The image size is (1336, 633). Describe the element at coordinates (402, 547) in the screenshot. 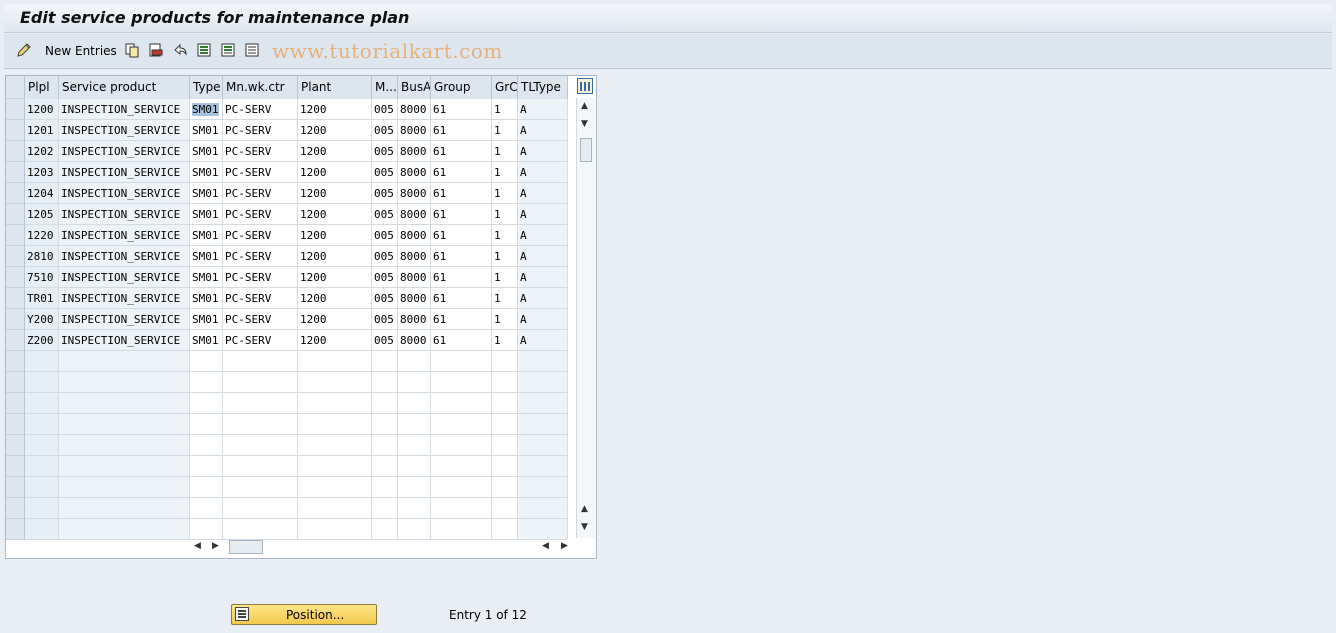

I see `horizontal-scroll-track` at that location.